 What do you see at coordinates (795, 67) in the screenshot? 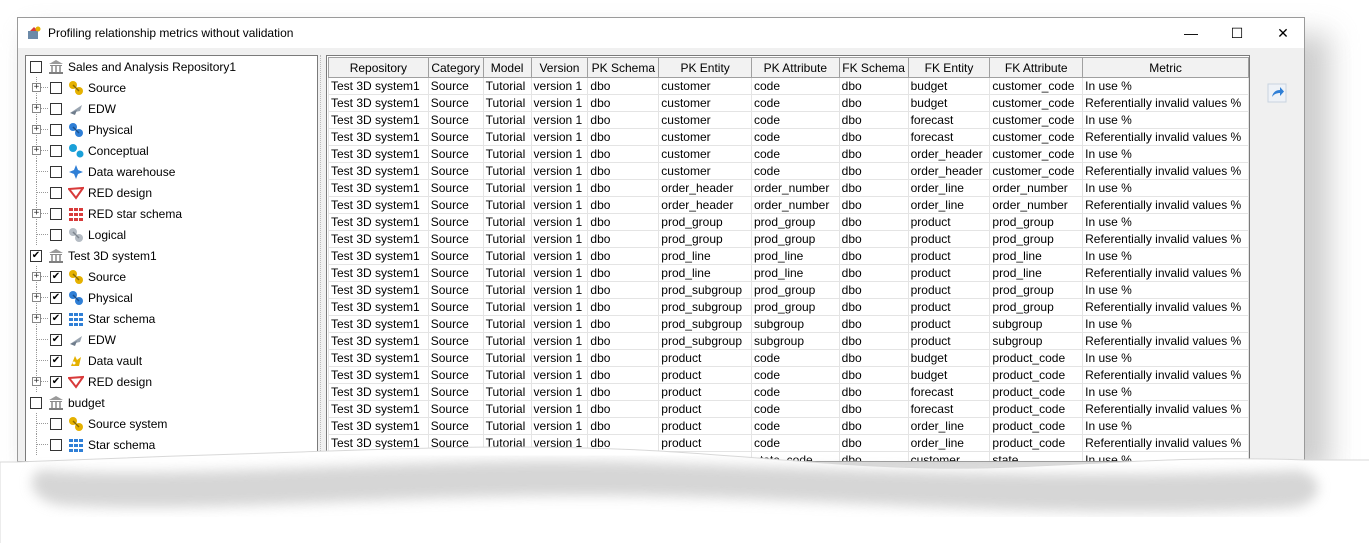
I see `column-header: PK Attribute` at bounding box center [795, 67].